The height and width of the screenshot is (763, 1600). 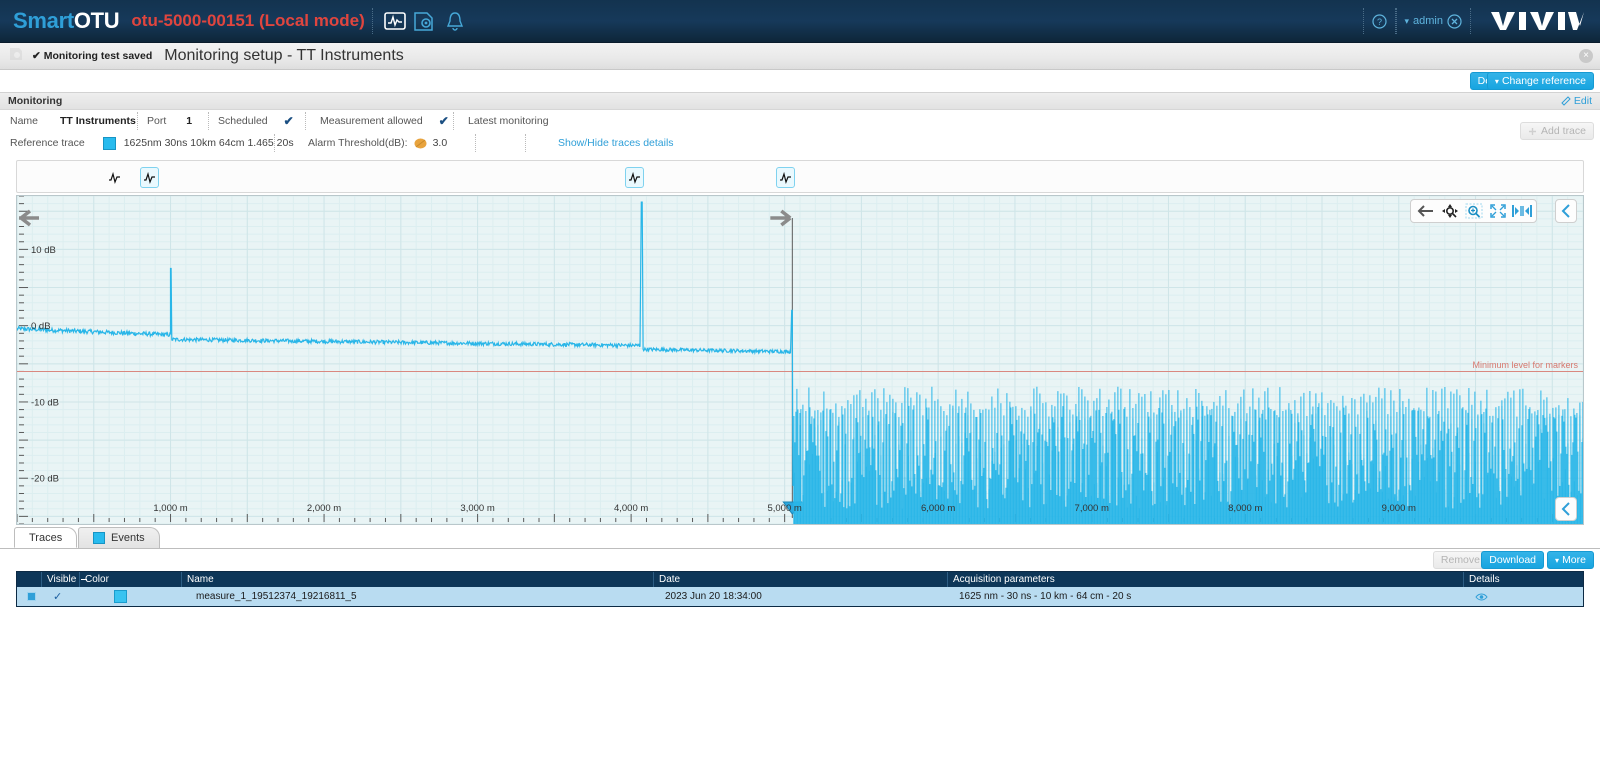 I want to click on name-label: Name, so click(x=24, y=121).